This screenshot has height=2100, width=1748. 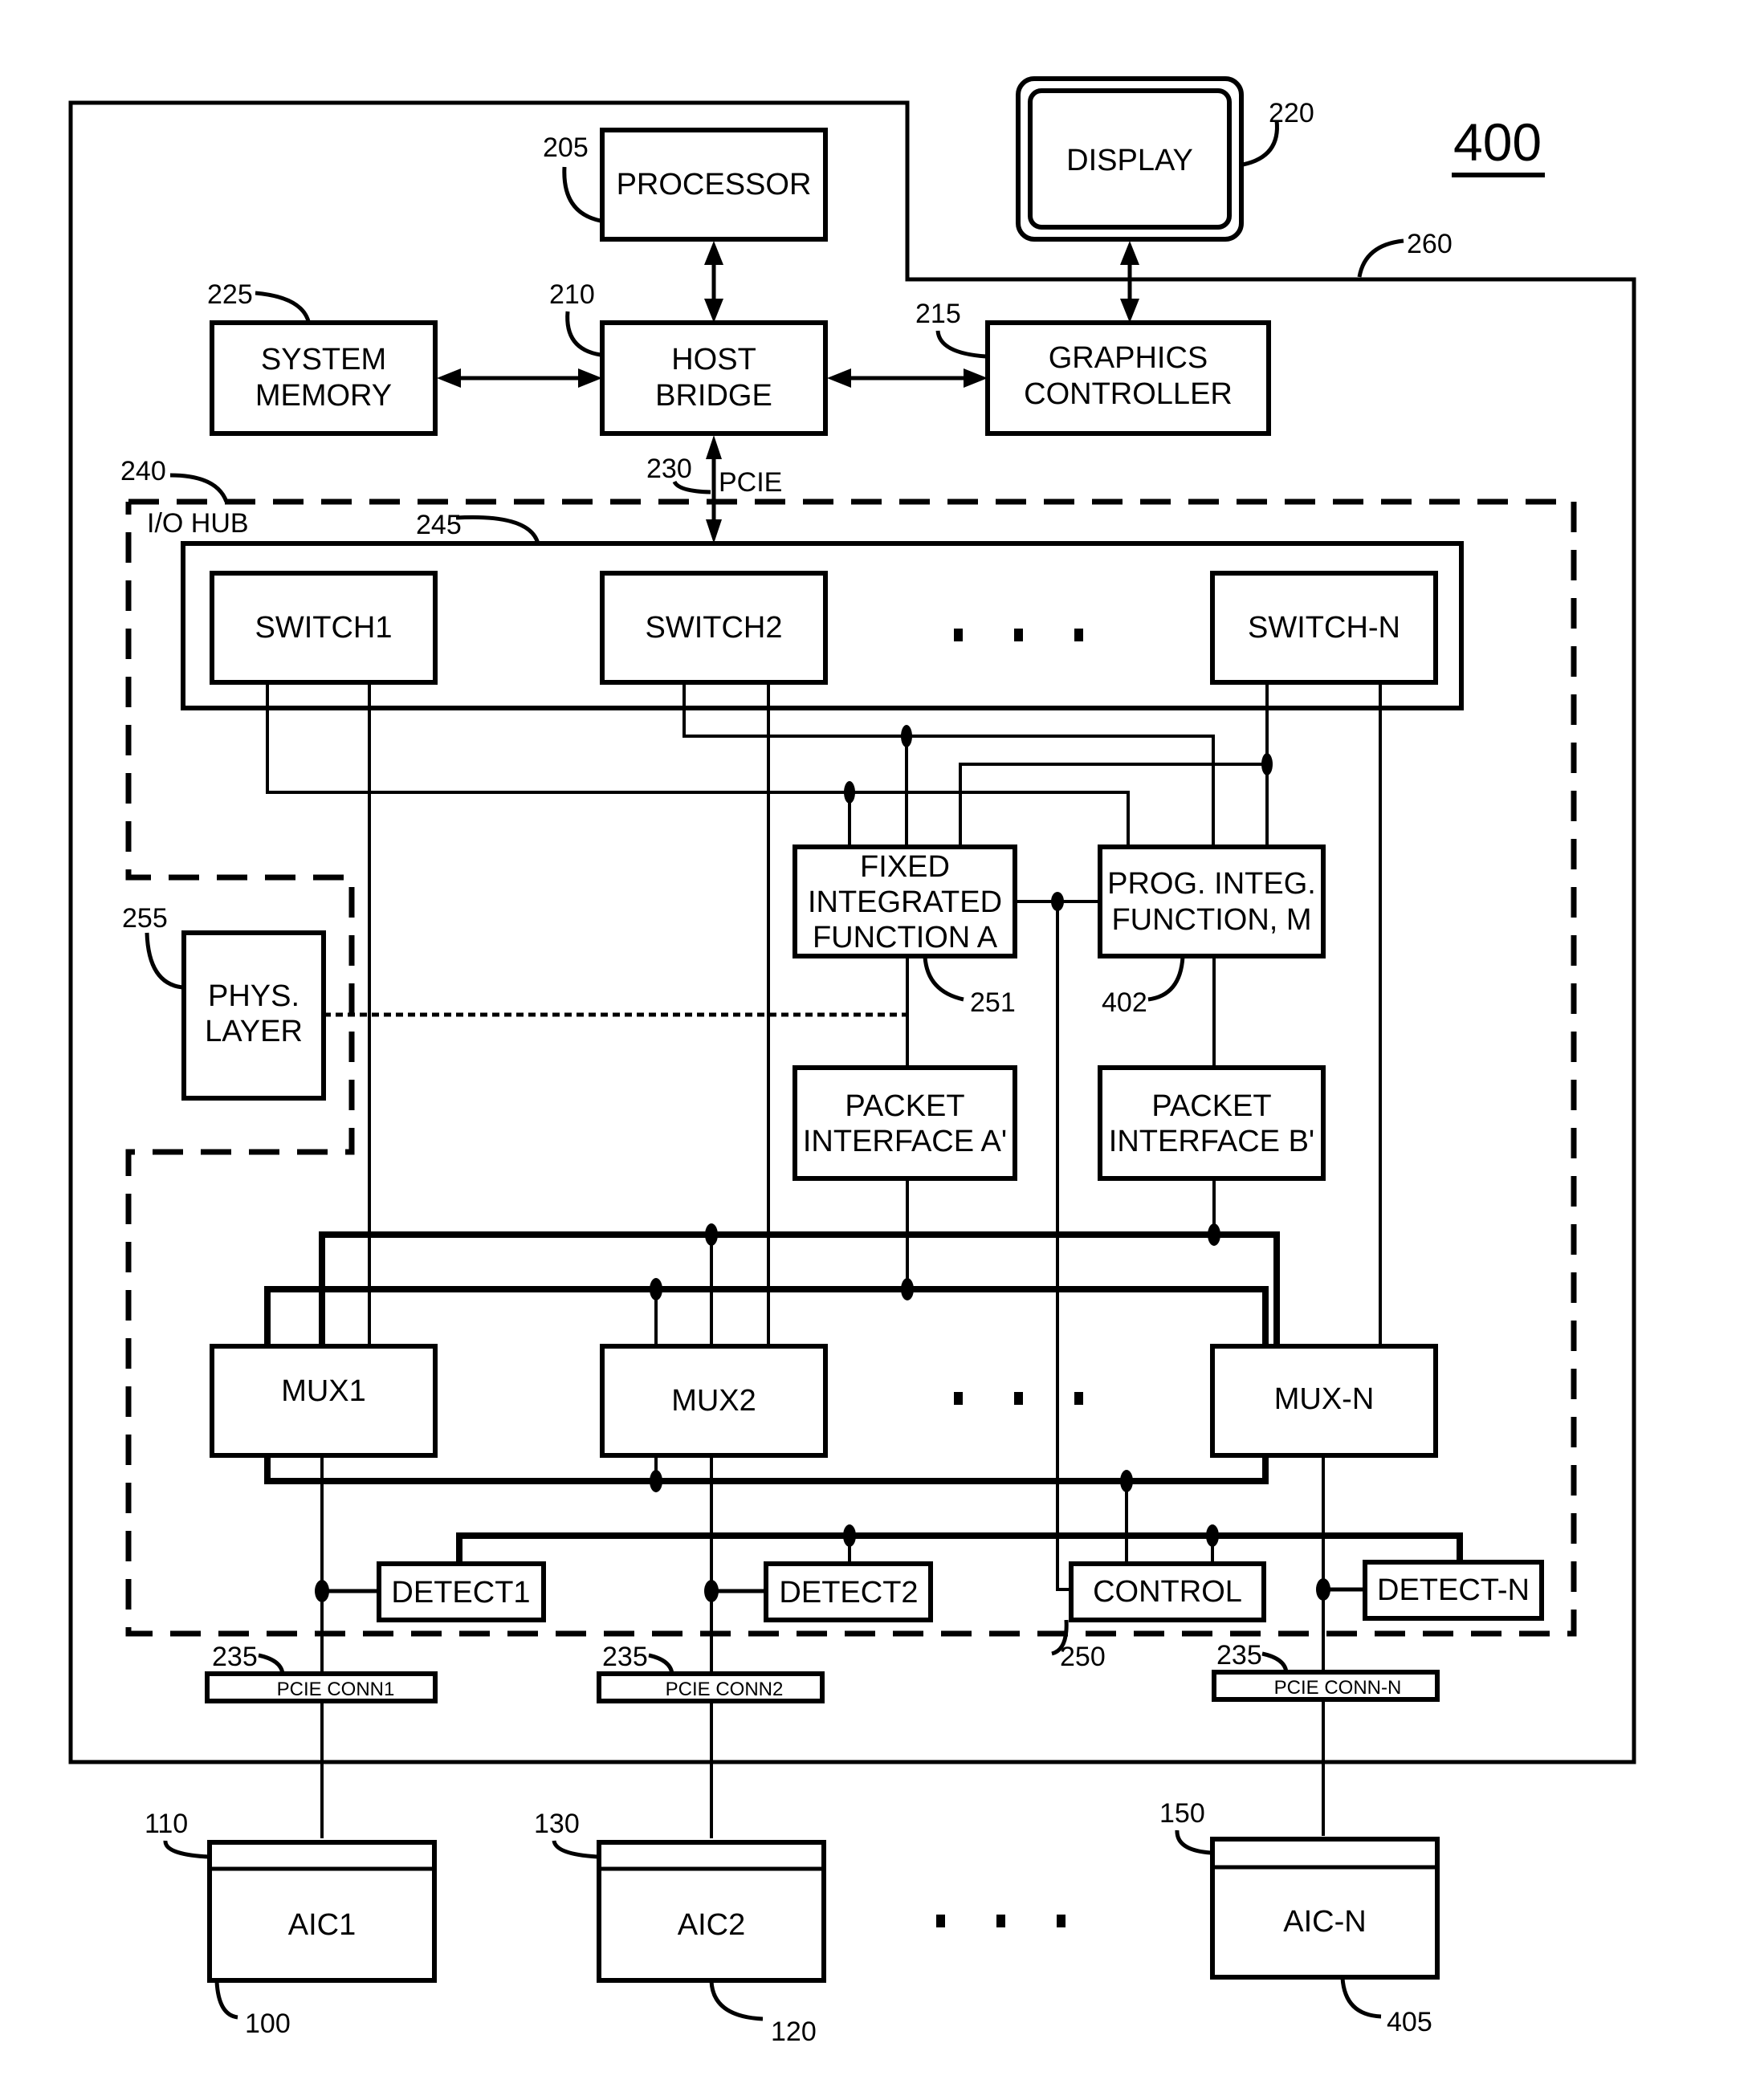 I want to click on phys-layer-block: PHYS. LAYER, so click(x=254, y=1015).